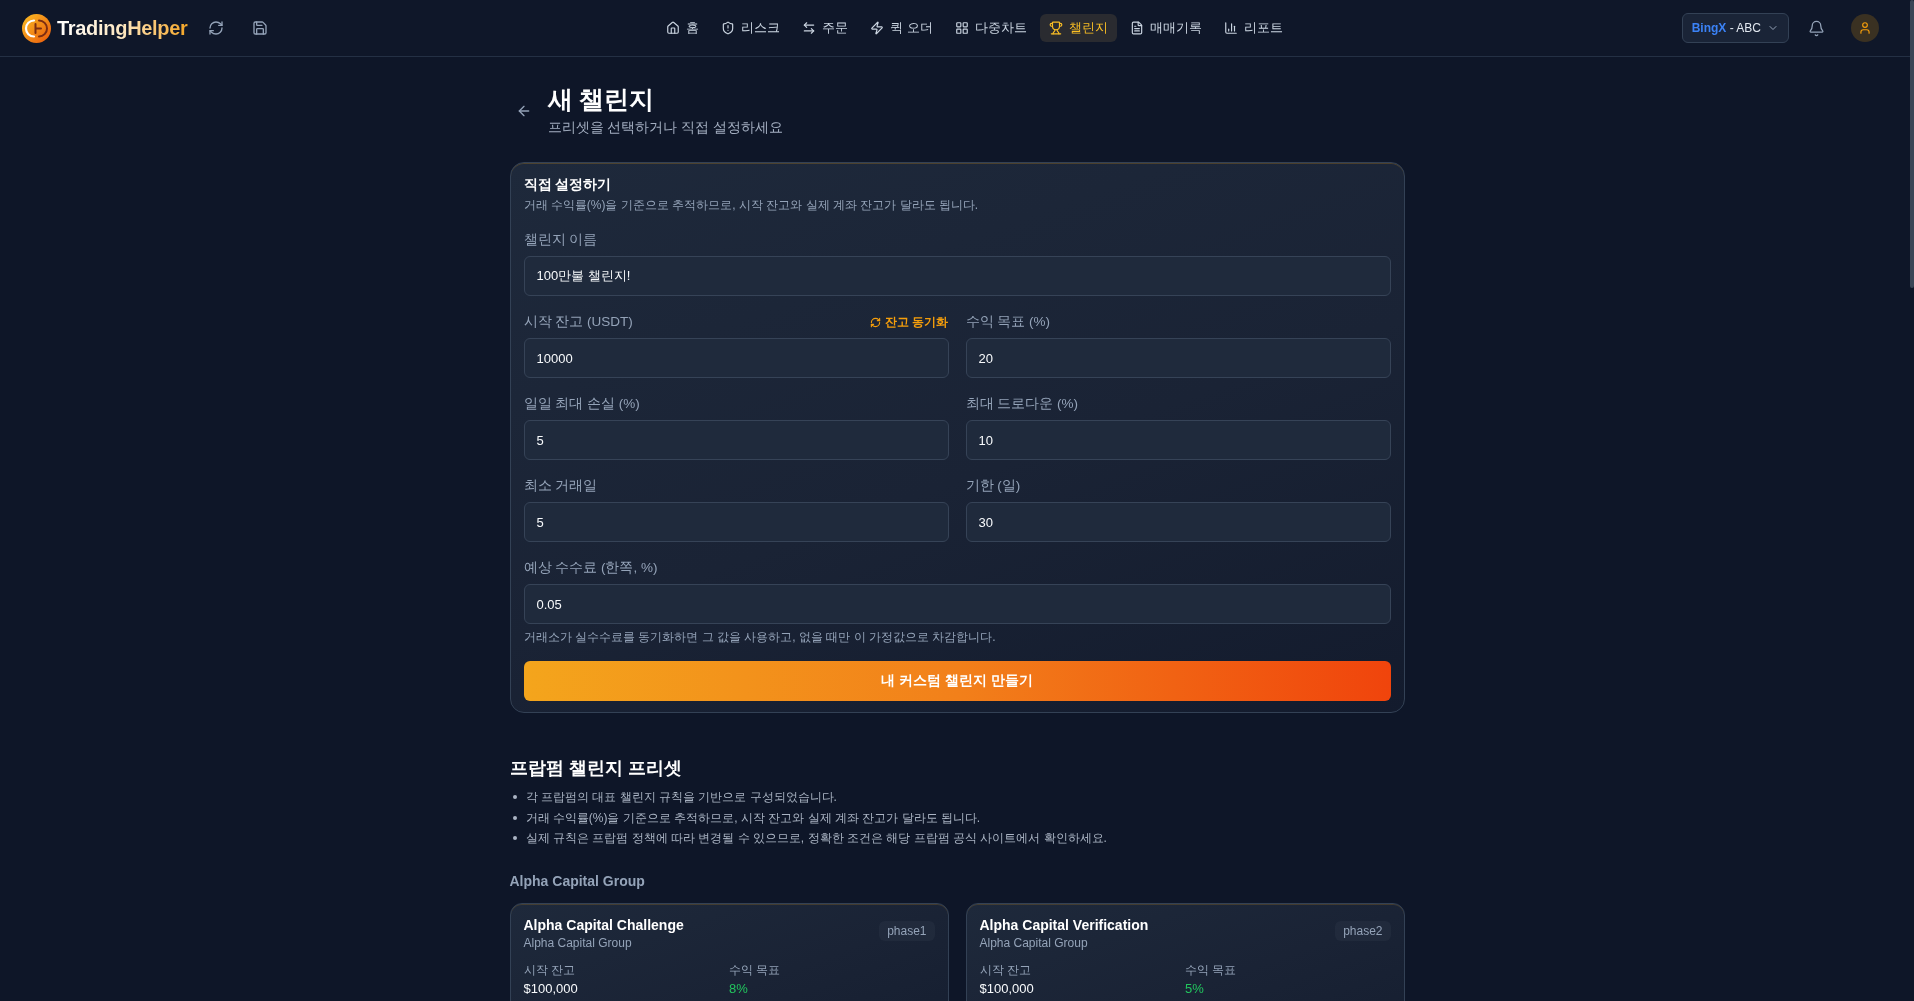  What do you see at coordinates (568, 184) in the screenshot?
I see `card-title: 직접 설정하기` at bounding box center [568, 184].